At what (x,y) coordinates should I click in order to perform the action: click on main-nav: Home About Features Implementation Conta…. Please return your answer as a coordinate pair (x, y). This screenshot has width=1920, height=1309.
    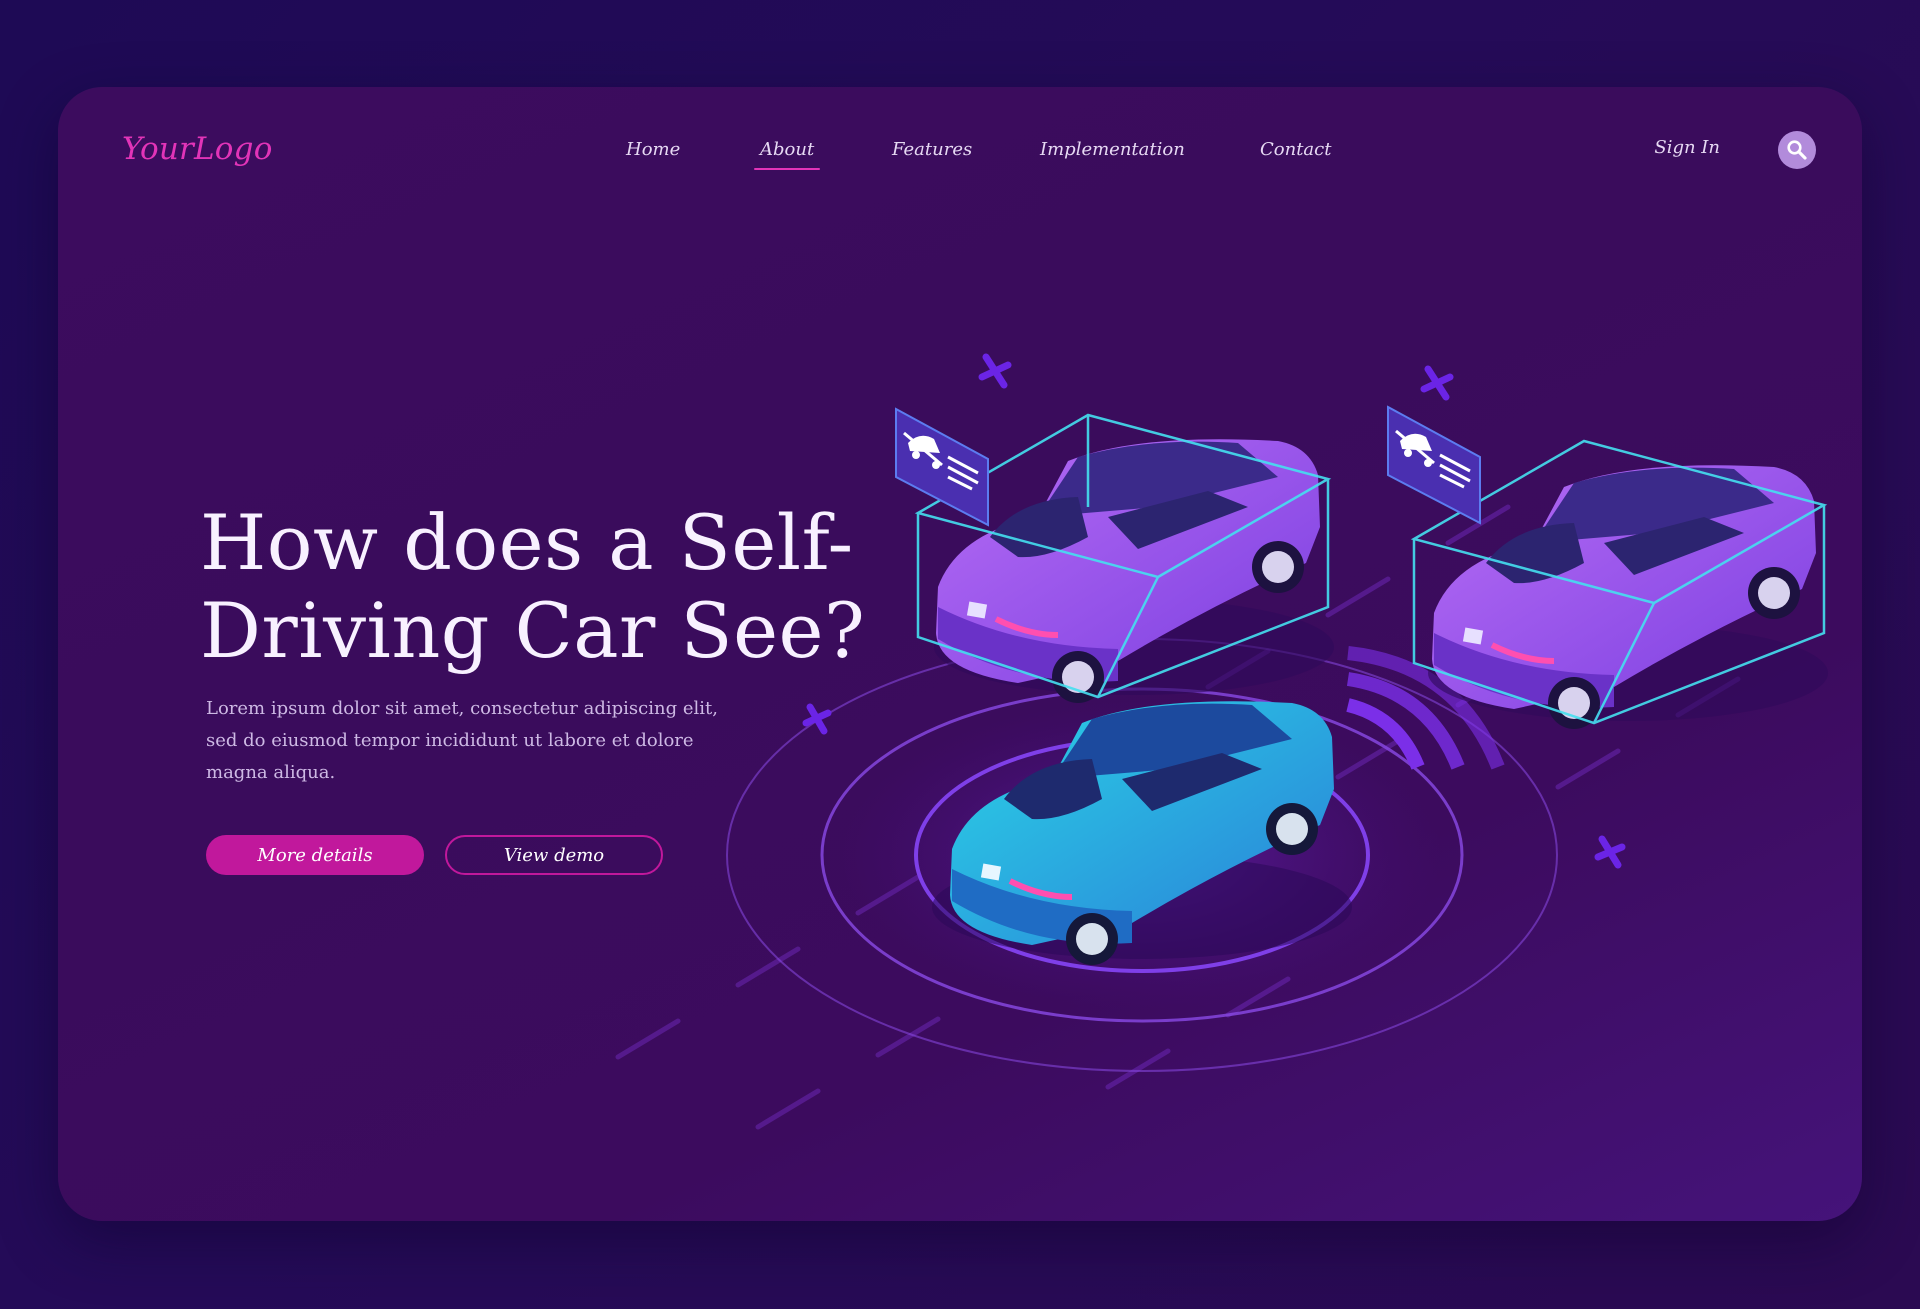
    Looking at the image, I should click on (960, 159).